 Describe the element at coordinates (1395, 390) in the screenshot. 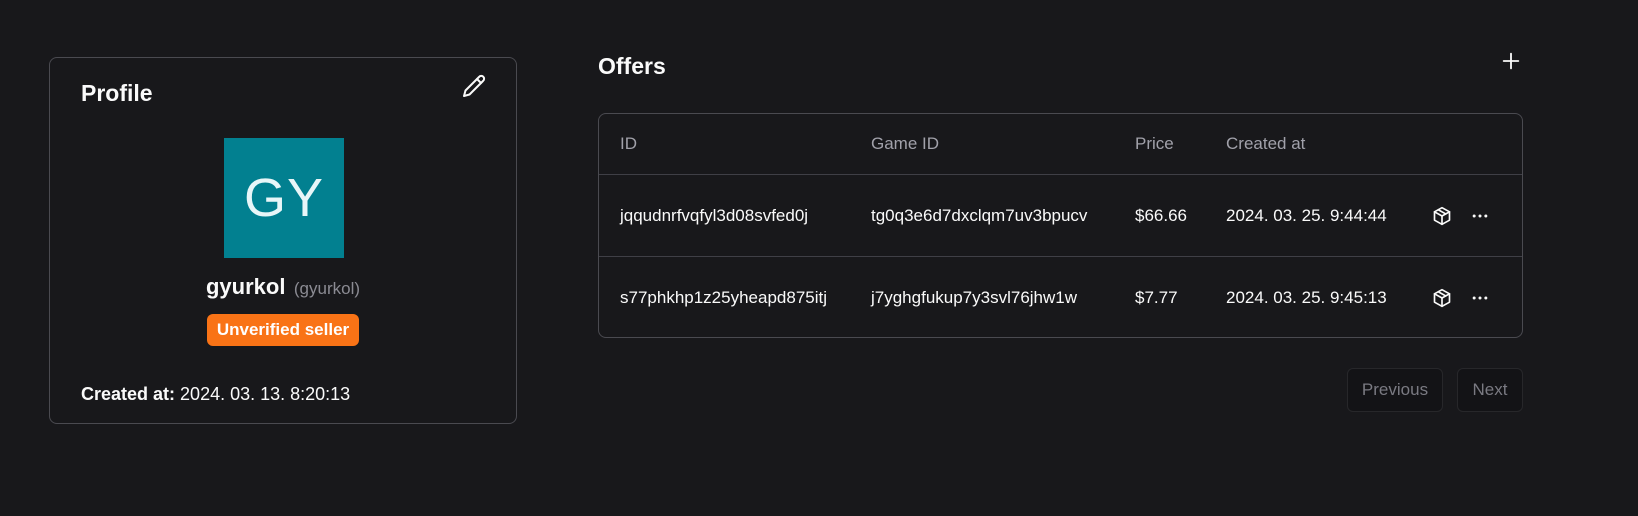

I see `previous-page-button: Previous` at that location.